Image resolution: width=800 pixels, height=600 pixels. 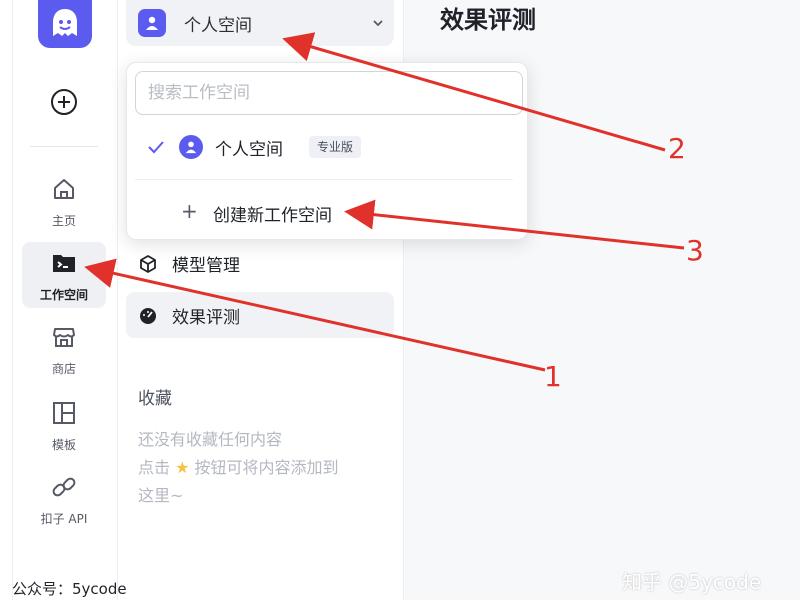 I want to click on annotation-number-2: 2, so click(x=677, y=148).